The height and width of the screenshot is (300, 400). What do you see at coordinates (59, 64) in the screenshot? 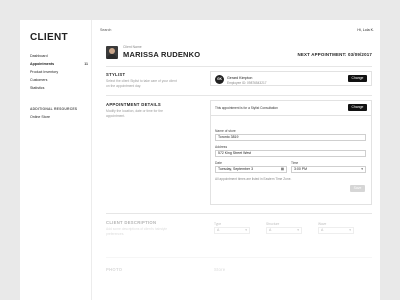
I see `sidebar-item-appointments: Appointments 11` at bounding box center [59, 64].